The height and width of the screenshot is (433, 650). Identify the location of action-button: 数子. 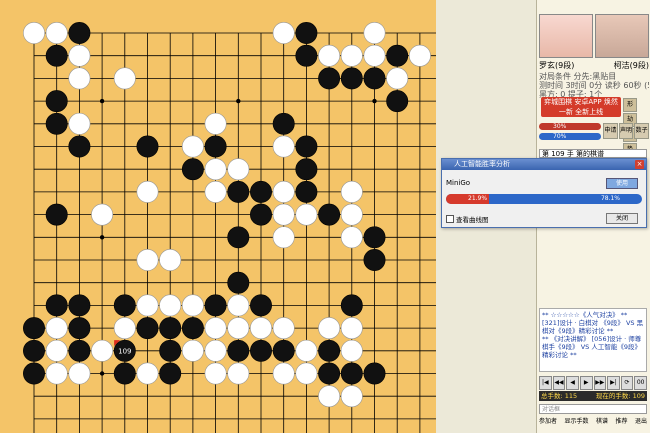
(642, 131).